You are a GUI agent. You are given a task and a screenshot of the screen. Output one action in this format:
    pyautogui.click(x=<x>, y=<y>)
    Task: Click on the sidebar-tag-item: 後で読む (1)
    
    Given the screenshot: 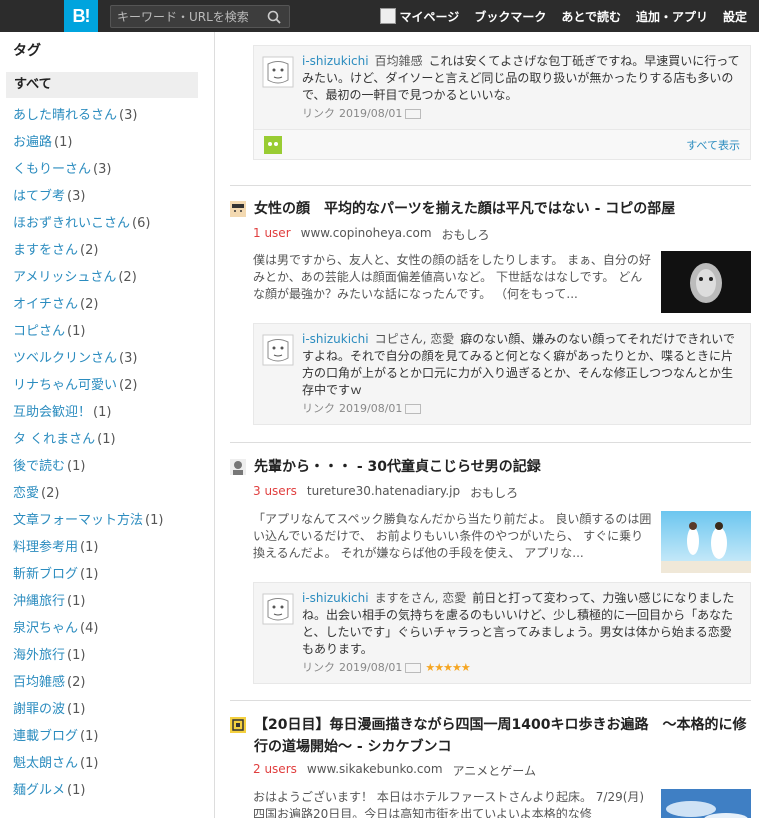 What is the action you would take?
    pyautogui.click(x=110, y=466)
    